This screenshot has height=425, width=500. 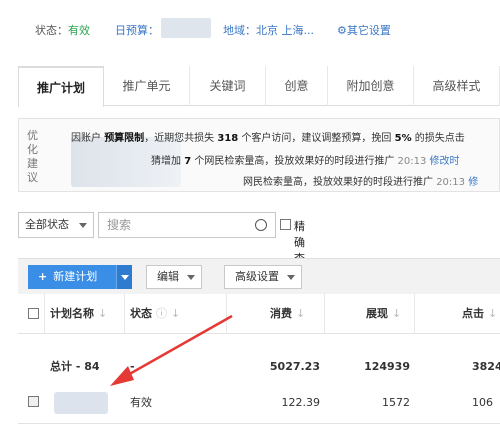 What do you see at coordinates (285, 224) in the screenshot?
I see `exact-query-checkbox` at bounding box center [285, 224].